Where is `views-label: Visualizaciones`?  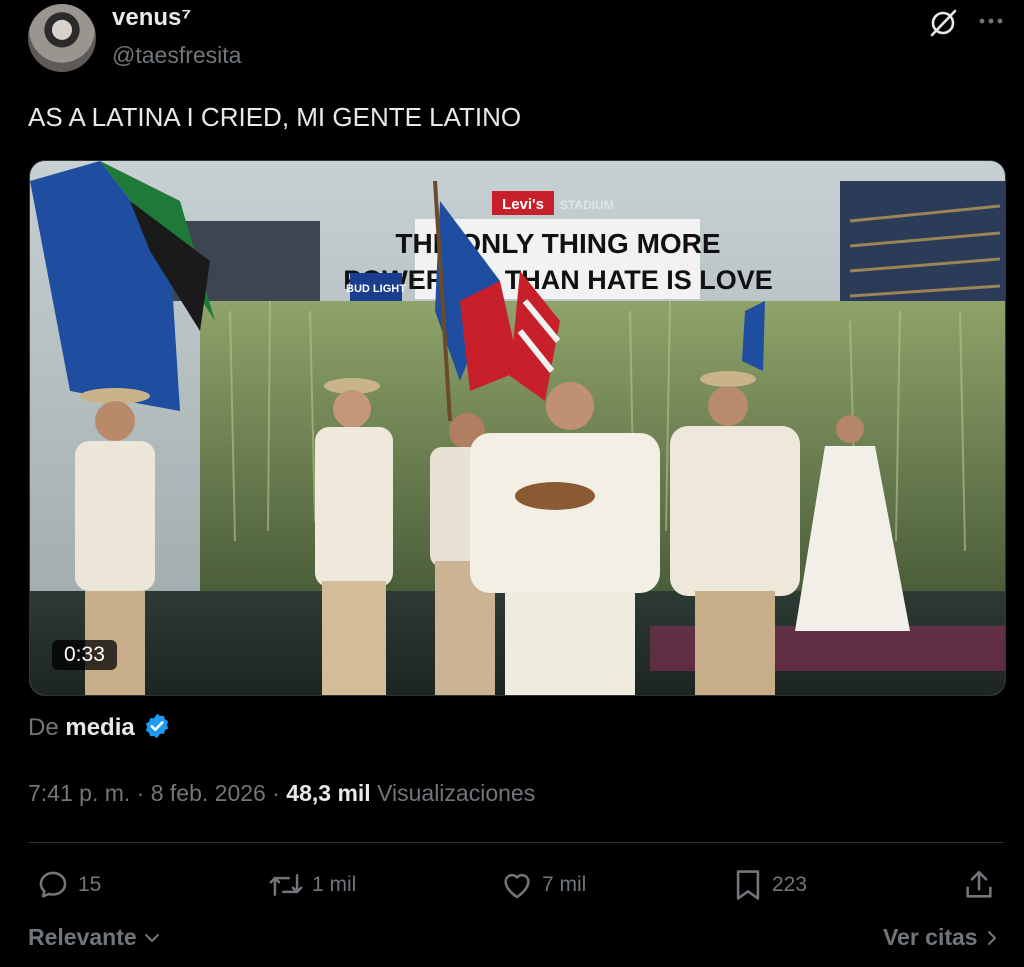
views-label: Visualizaciones is located at coordinates (456, 793).